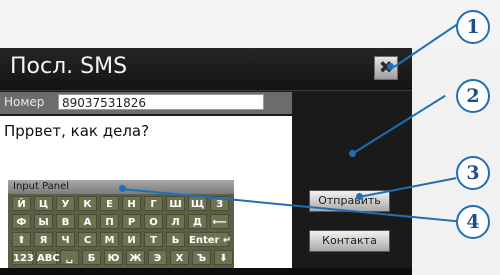  I want to click on close-icon: ✖, so click(386, 68).